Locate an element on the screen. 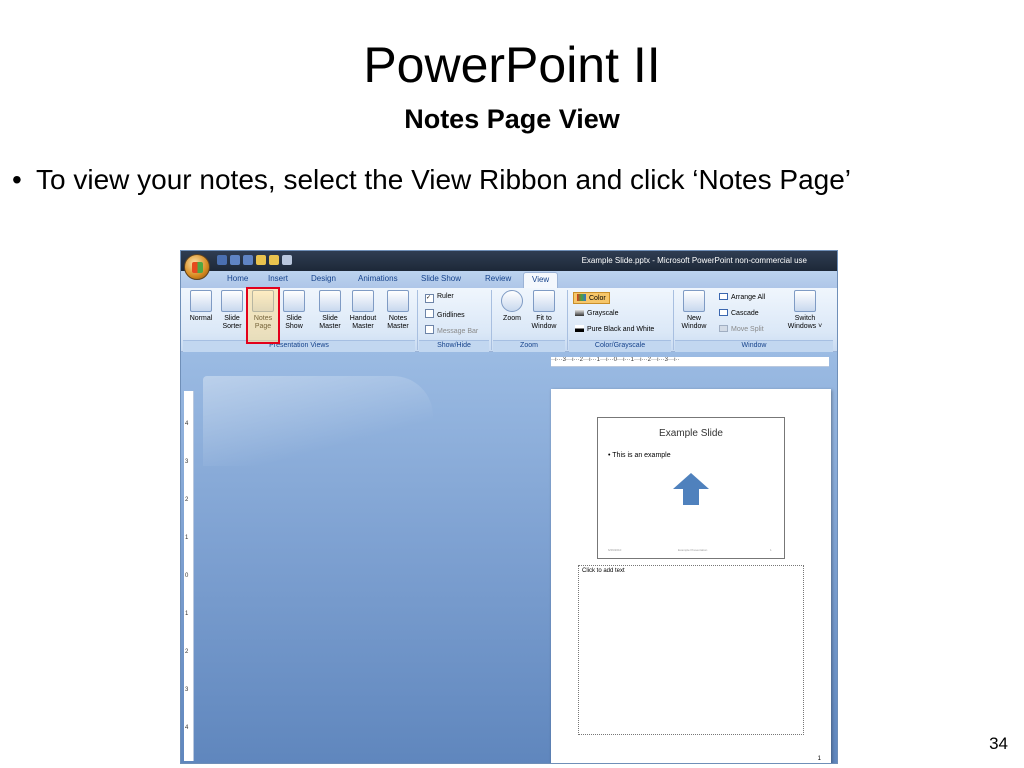 The height and width of the screenshot is (768, 1024). color-swatch-icon is located at coordinates (581, 297).